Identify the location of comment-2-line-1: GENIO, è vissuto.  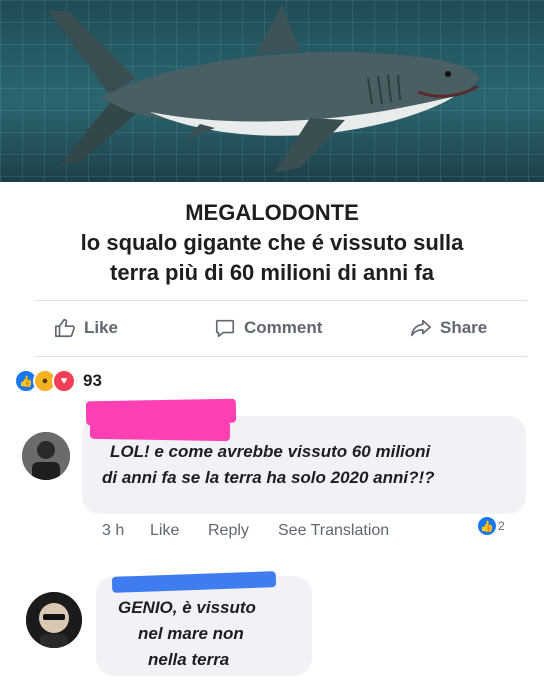
(187, 607).